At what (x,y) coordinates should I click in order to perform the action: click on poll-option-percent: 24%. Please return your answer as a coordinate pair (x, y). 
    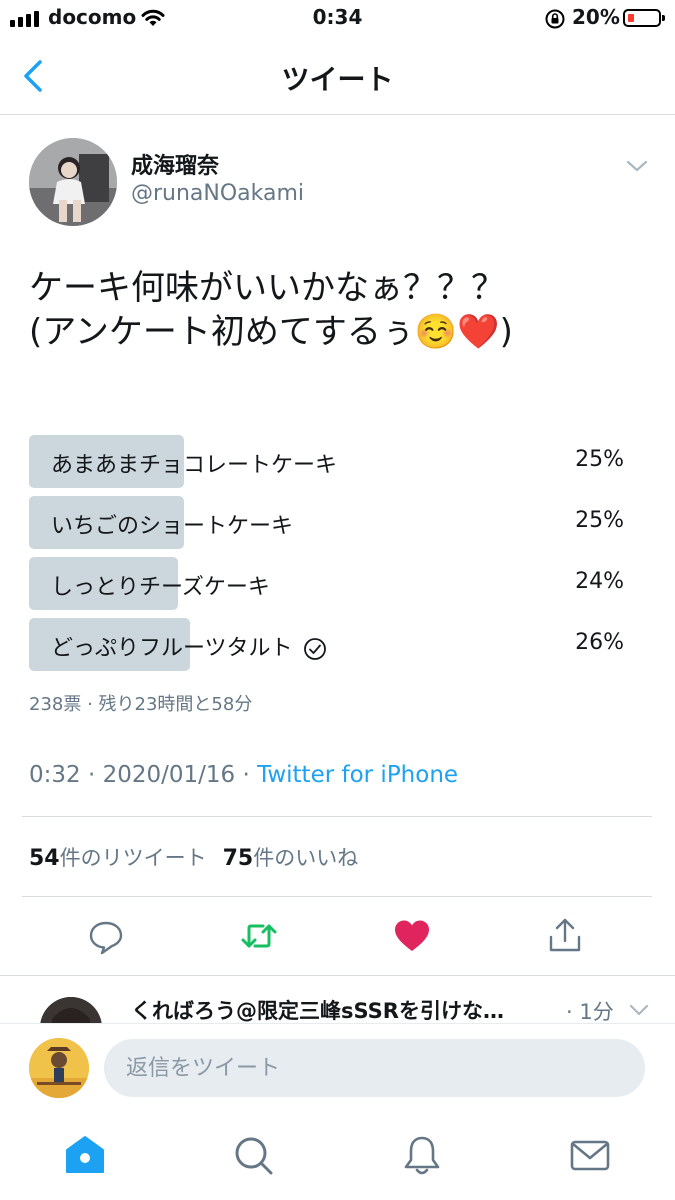
    Looking at the image, I should click on (599, 581).